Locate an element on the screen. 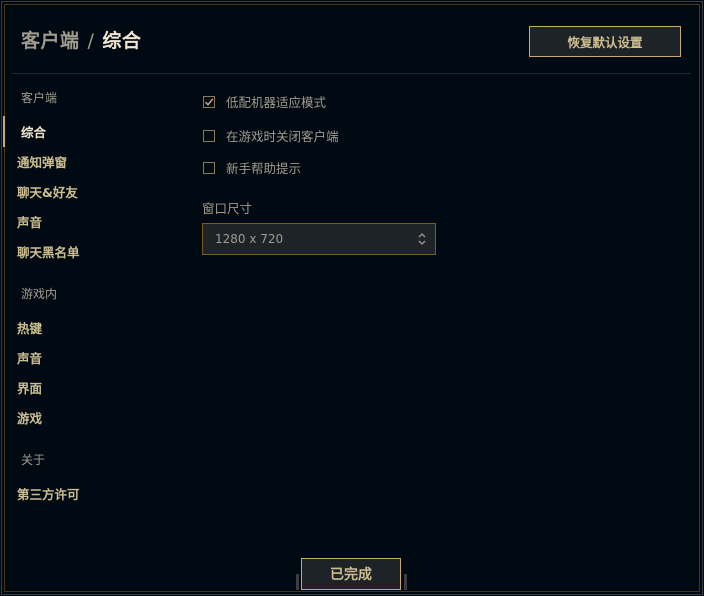 Image resolution: width=704 pixels, height=596 pixels. active-nav-indicator is located at coordinates (4, 131).